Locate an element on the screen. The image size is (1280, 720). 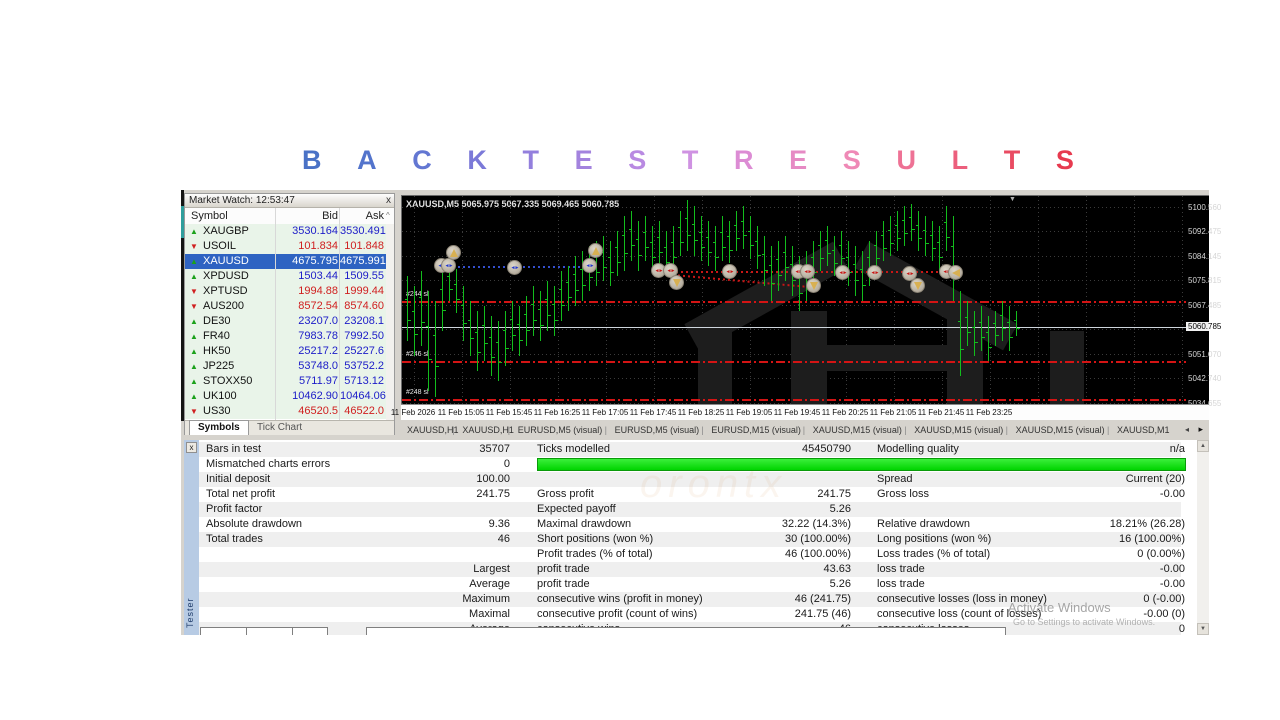
scroll-up-icon: ^ is located at coordinates (388, 216).